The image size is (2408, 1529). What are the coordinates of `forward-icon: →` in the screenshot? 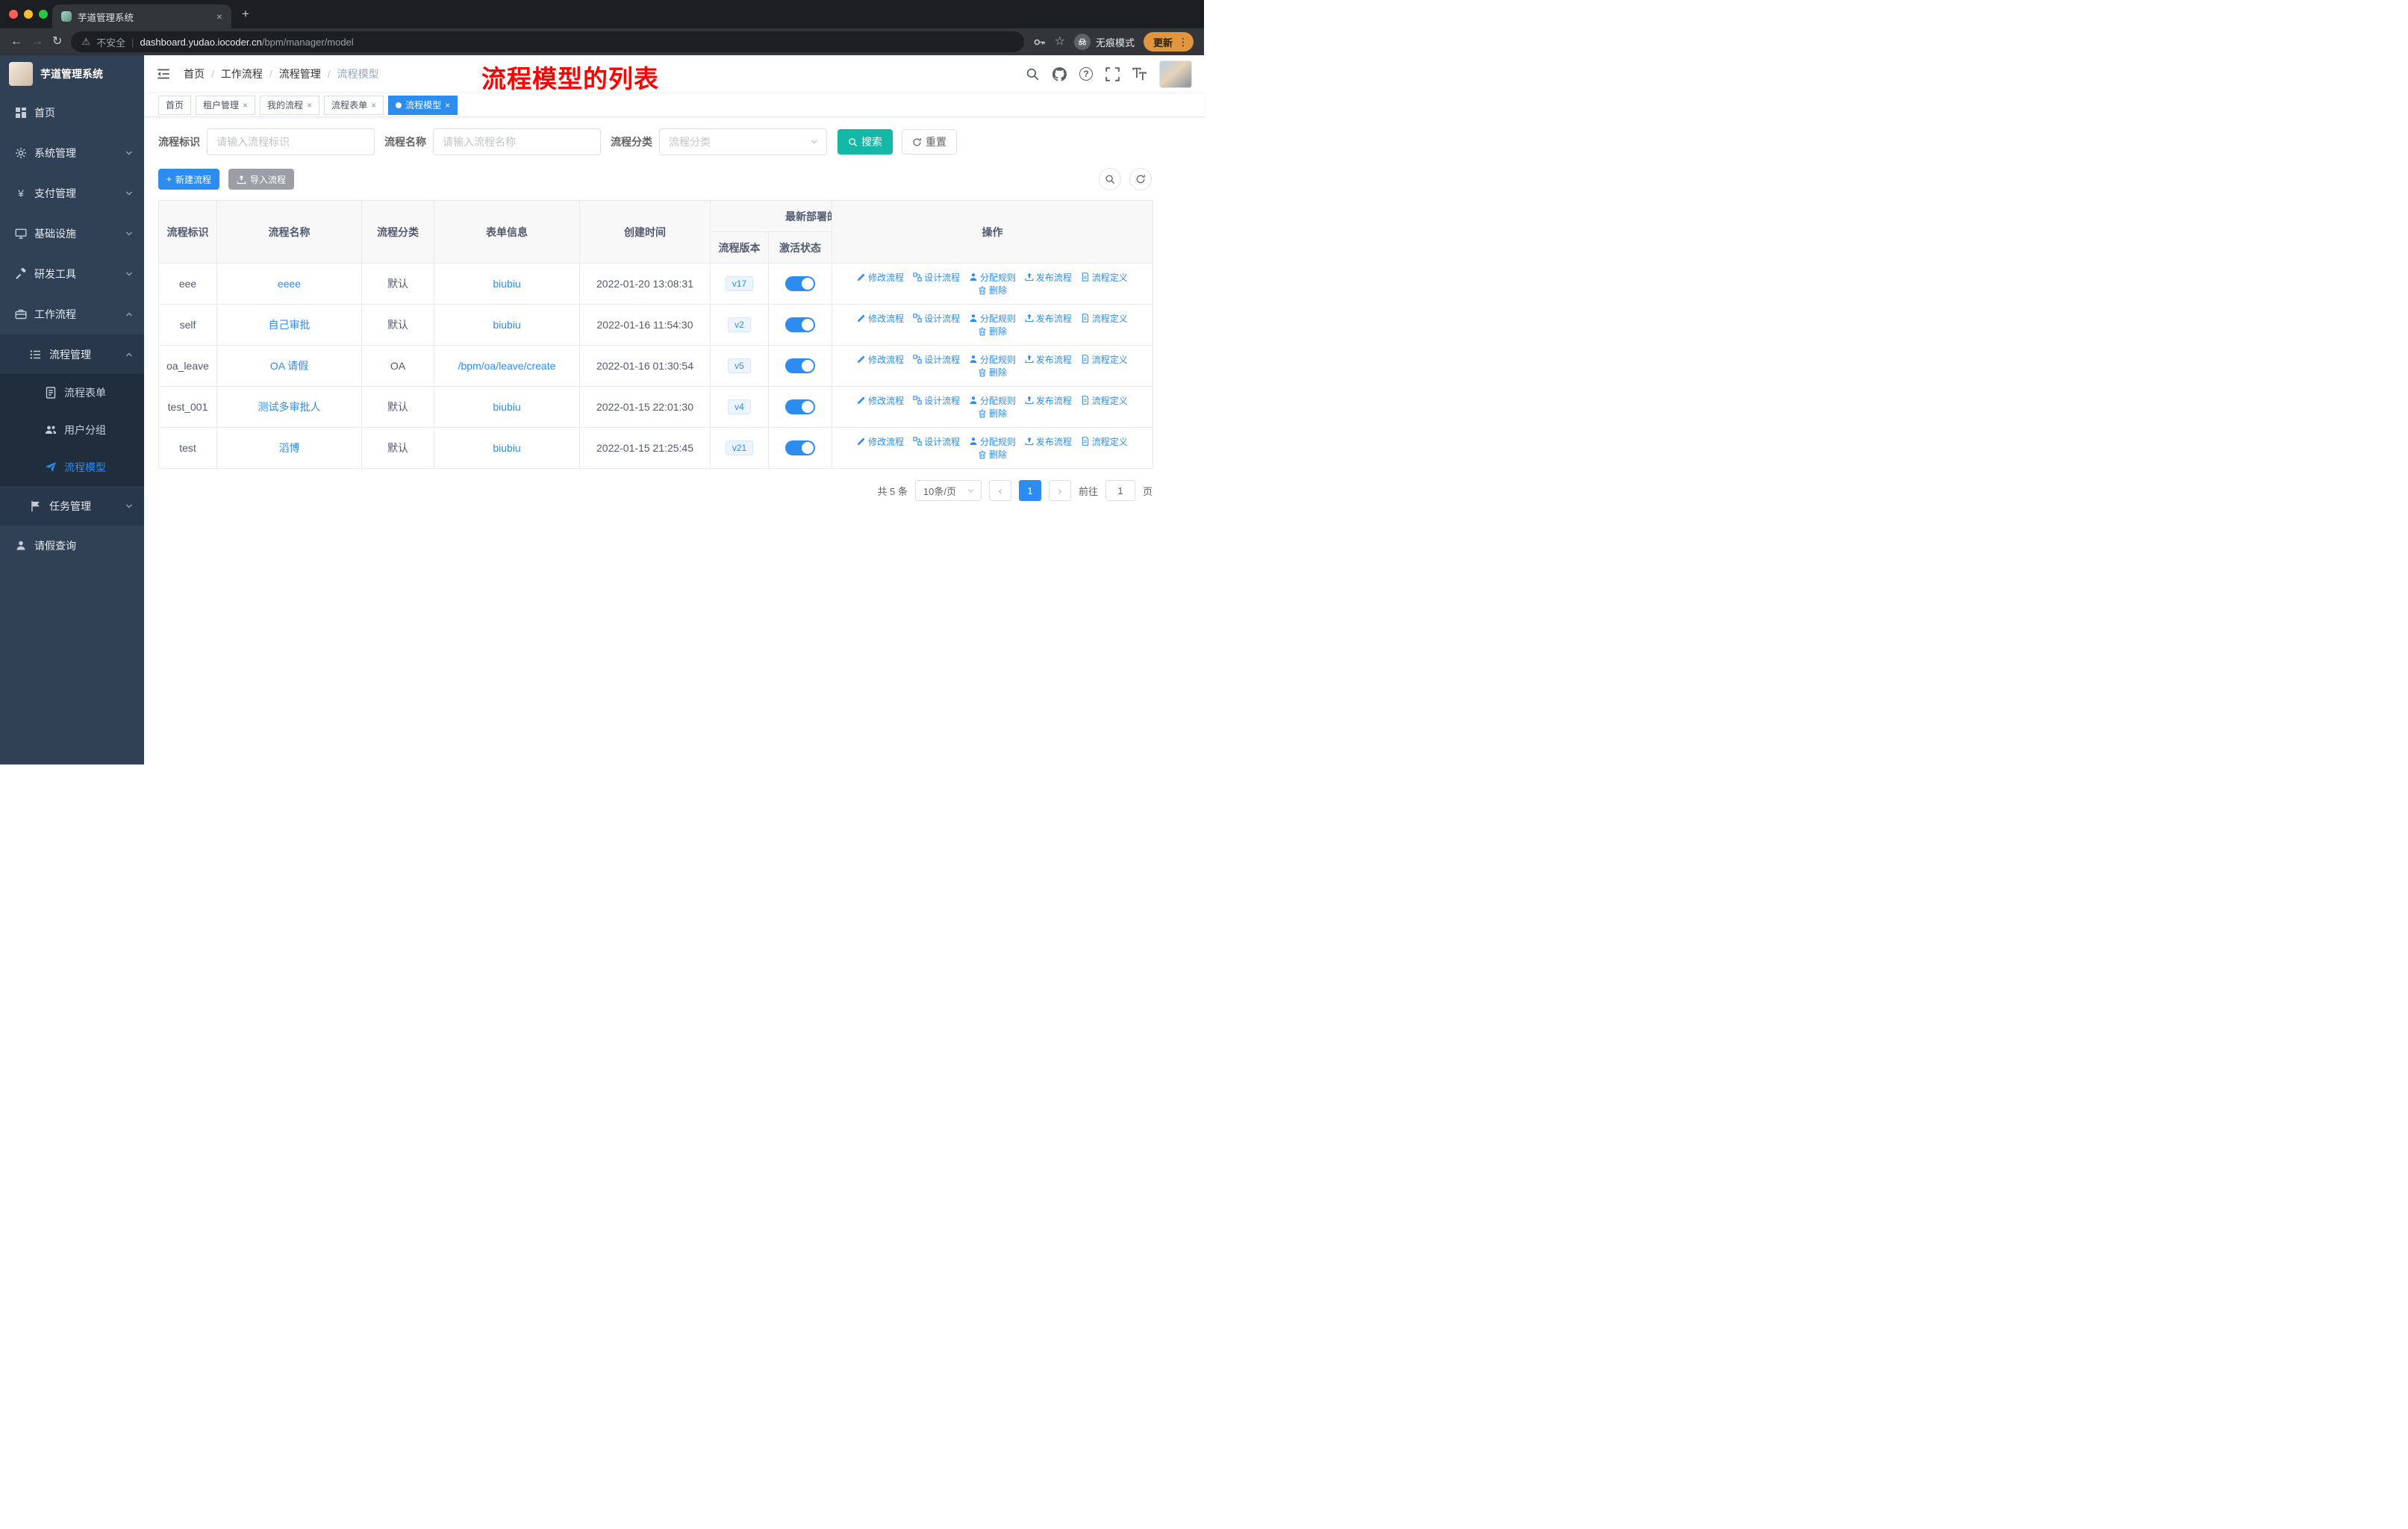 It's located at (37, 42).